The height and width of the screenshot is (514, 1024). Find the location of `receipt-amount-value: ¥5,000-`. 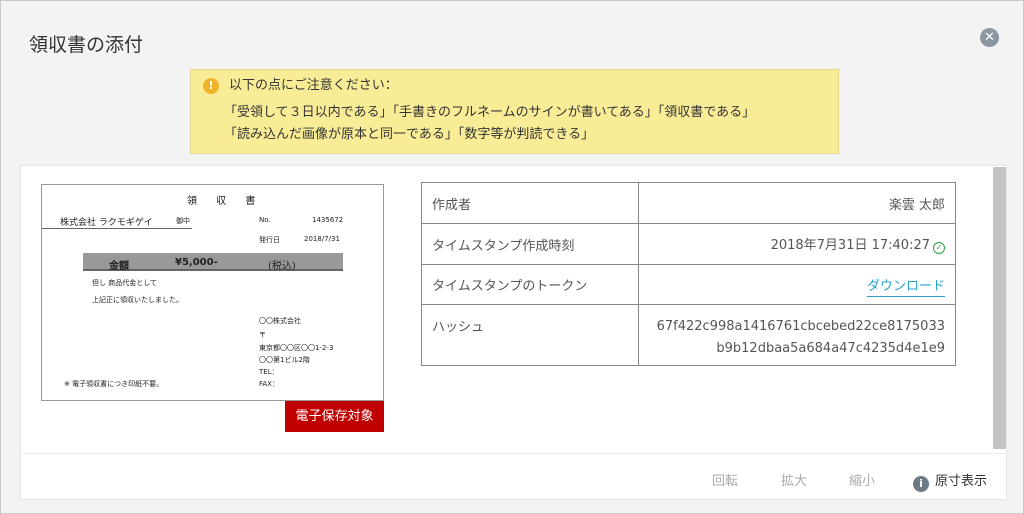

receipt-amount-value: ¥5,000- is located at coordinates (196, 262).